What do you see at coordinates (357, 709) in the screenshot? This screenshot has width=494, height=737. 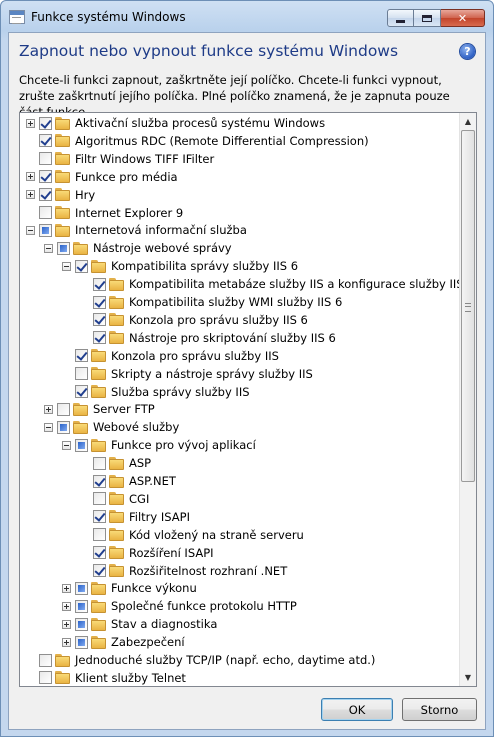 I see `ok-button: OK` at bounding box center [357, 709].